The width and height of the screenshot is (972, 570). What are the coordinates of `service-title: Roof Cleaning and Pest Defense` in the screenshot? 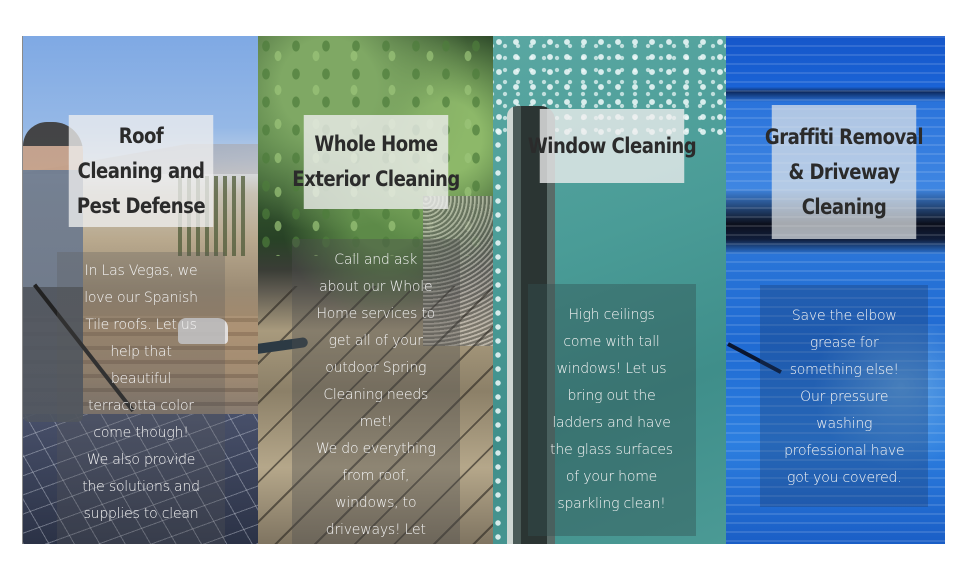 It's located at (141, 171).